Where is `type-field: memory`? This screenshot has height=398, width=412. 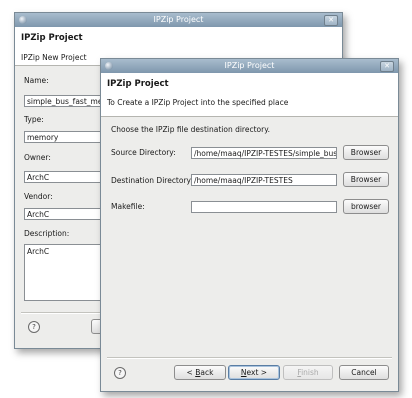 type-field: memory is located at coordinates (64, 137).